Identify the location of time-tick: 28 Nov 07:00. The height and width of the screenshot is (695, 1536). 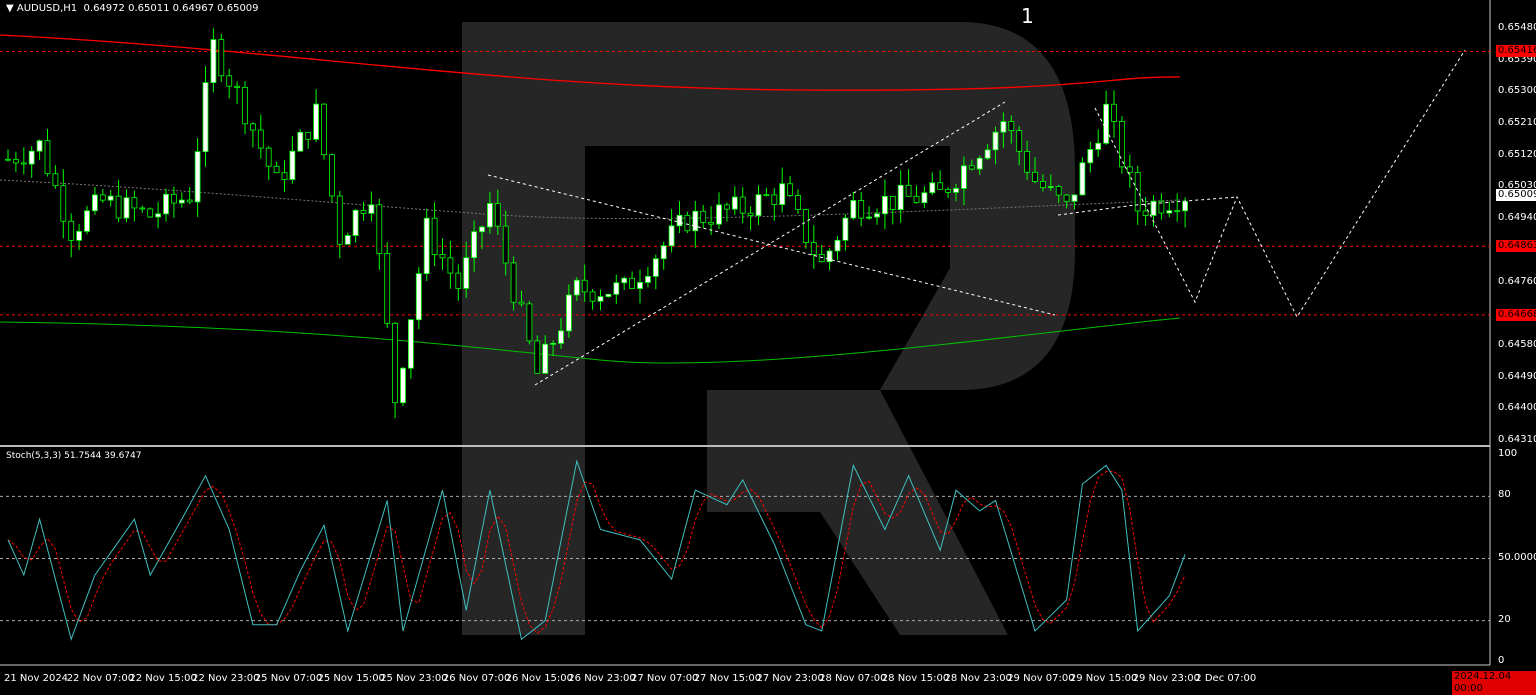
(853, 678).